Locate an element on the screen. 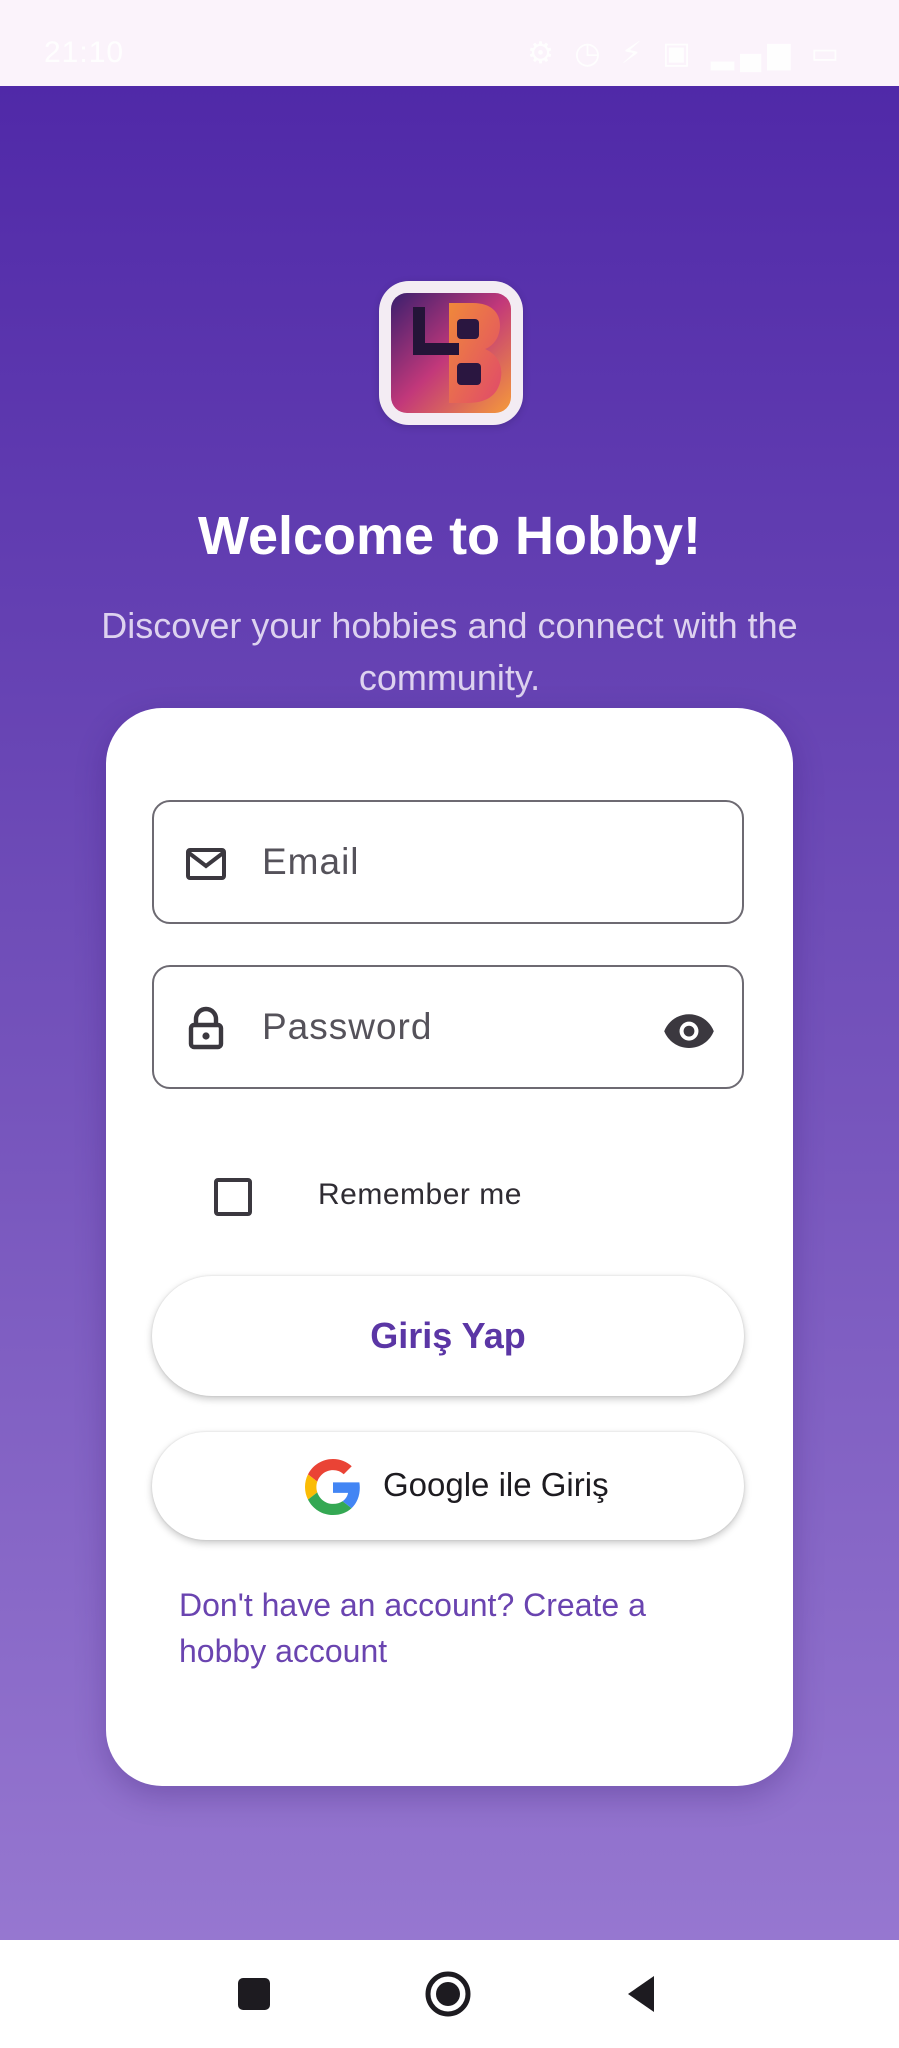  navigation-bar is located at coordinates (449, 1994).